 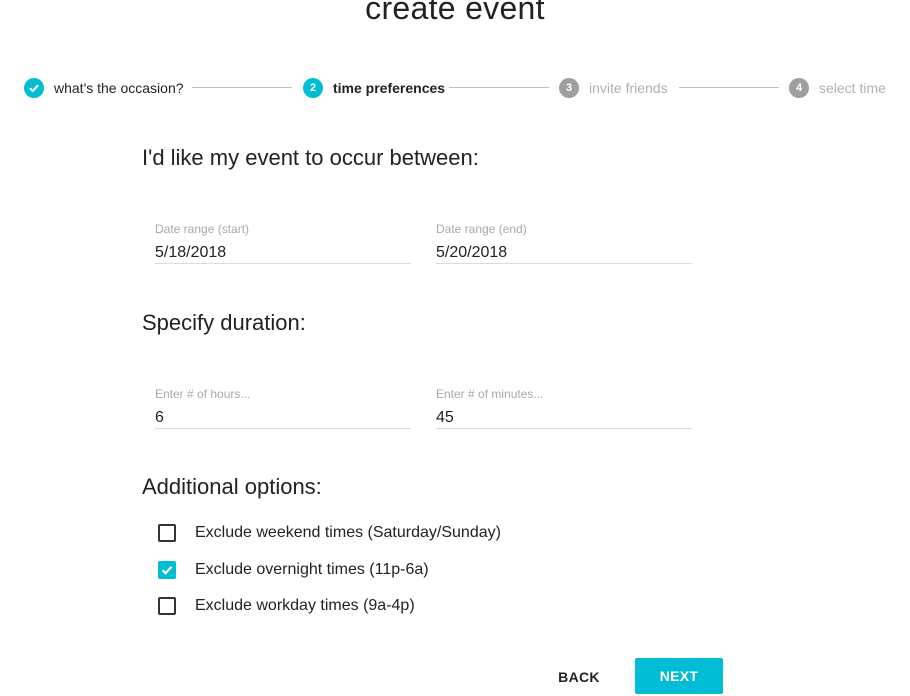 What do you see at coordinates (310, 157) in the screenshot?
I see `date-range-heading: I'd like my event to occur between:` at bounding box center [310, 157].